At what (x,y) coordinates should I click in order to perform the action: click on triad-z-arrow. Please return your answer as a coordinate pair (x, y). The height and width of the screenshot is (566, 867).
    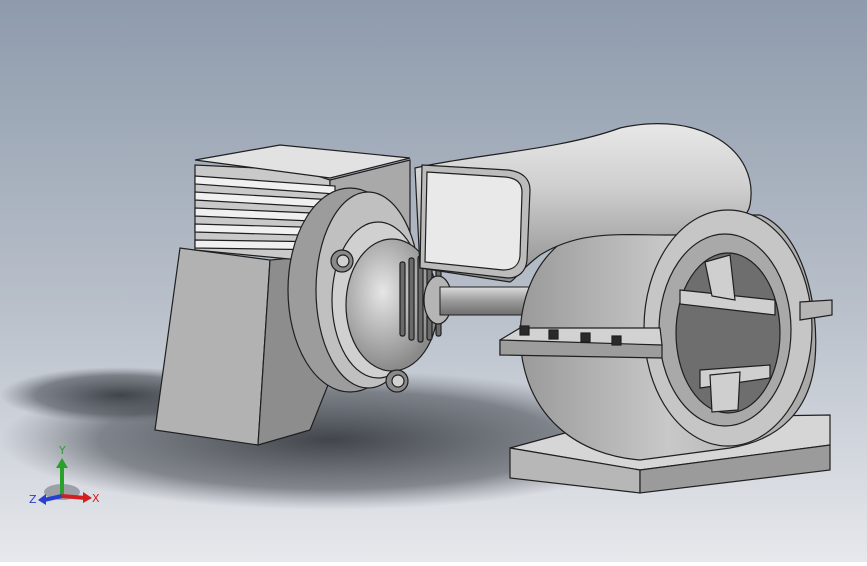
    Looking at the image, I should click on (42, 499).